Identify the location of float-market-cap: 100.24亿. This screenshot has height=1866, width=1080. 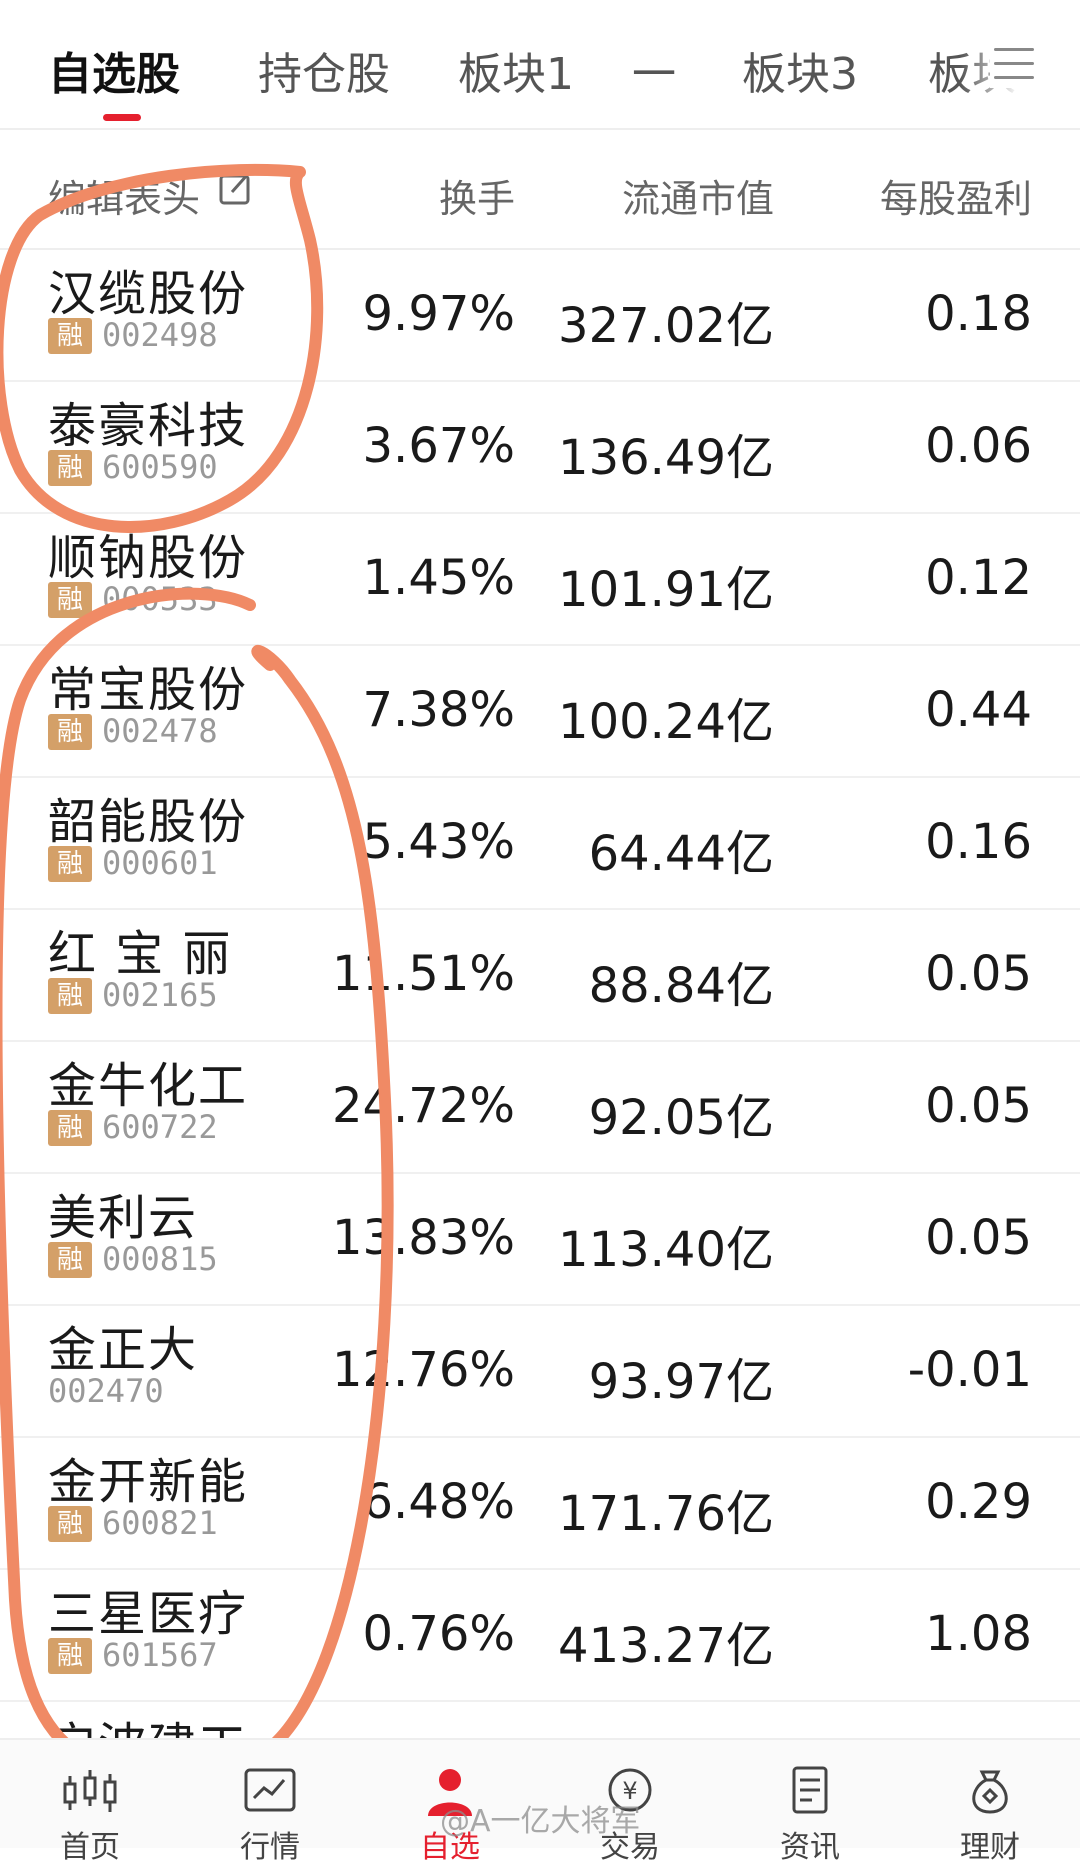
(666, 722).